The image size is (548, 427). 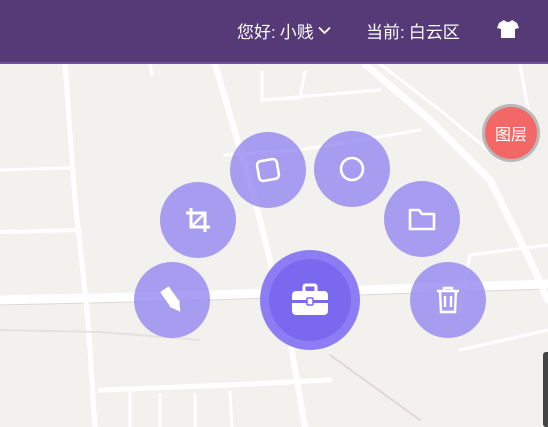 I want to click on folder-icon, so click(x=422, y=219).